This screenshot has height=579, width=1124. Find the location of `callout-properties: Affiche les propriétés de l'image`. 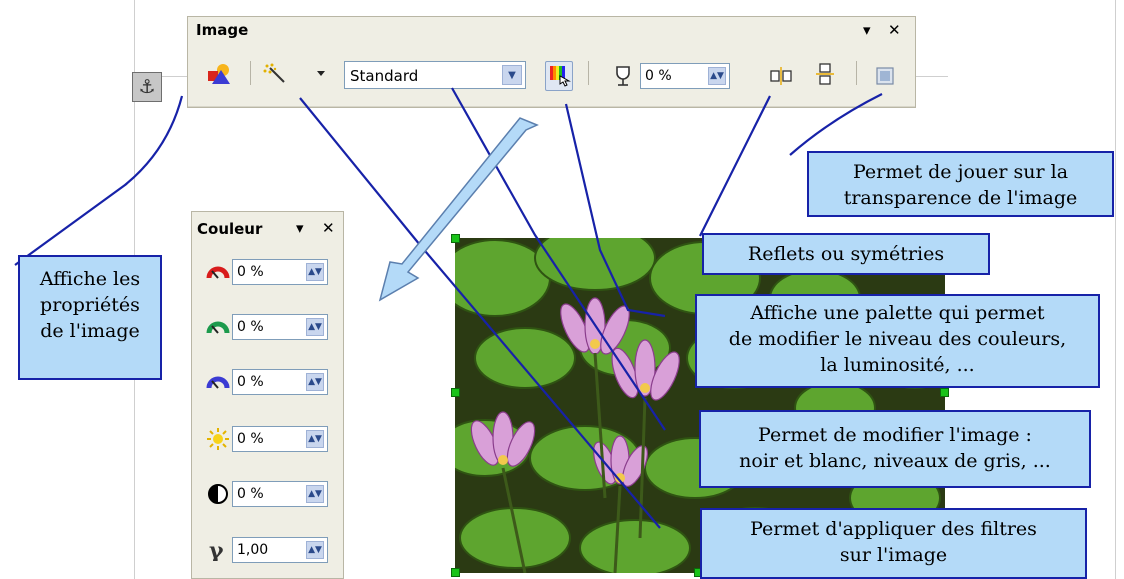

callout-properties: Affiche les propriétés de l'image is located at coordinates (90, 317).